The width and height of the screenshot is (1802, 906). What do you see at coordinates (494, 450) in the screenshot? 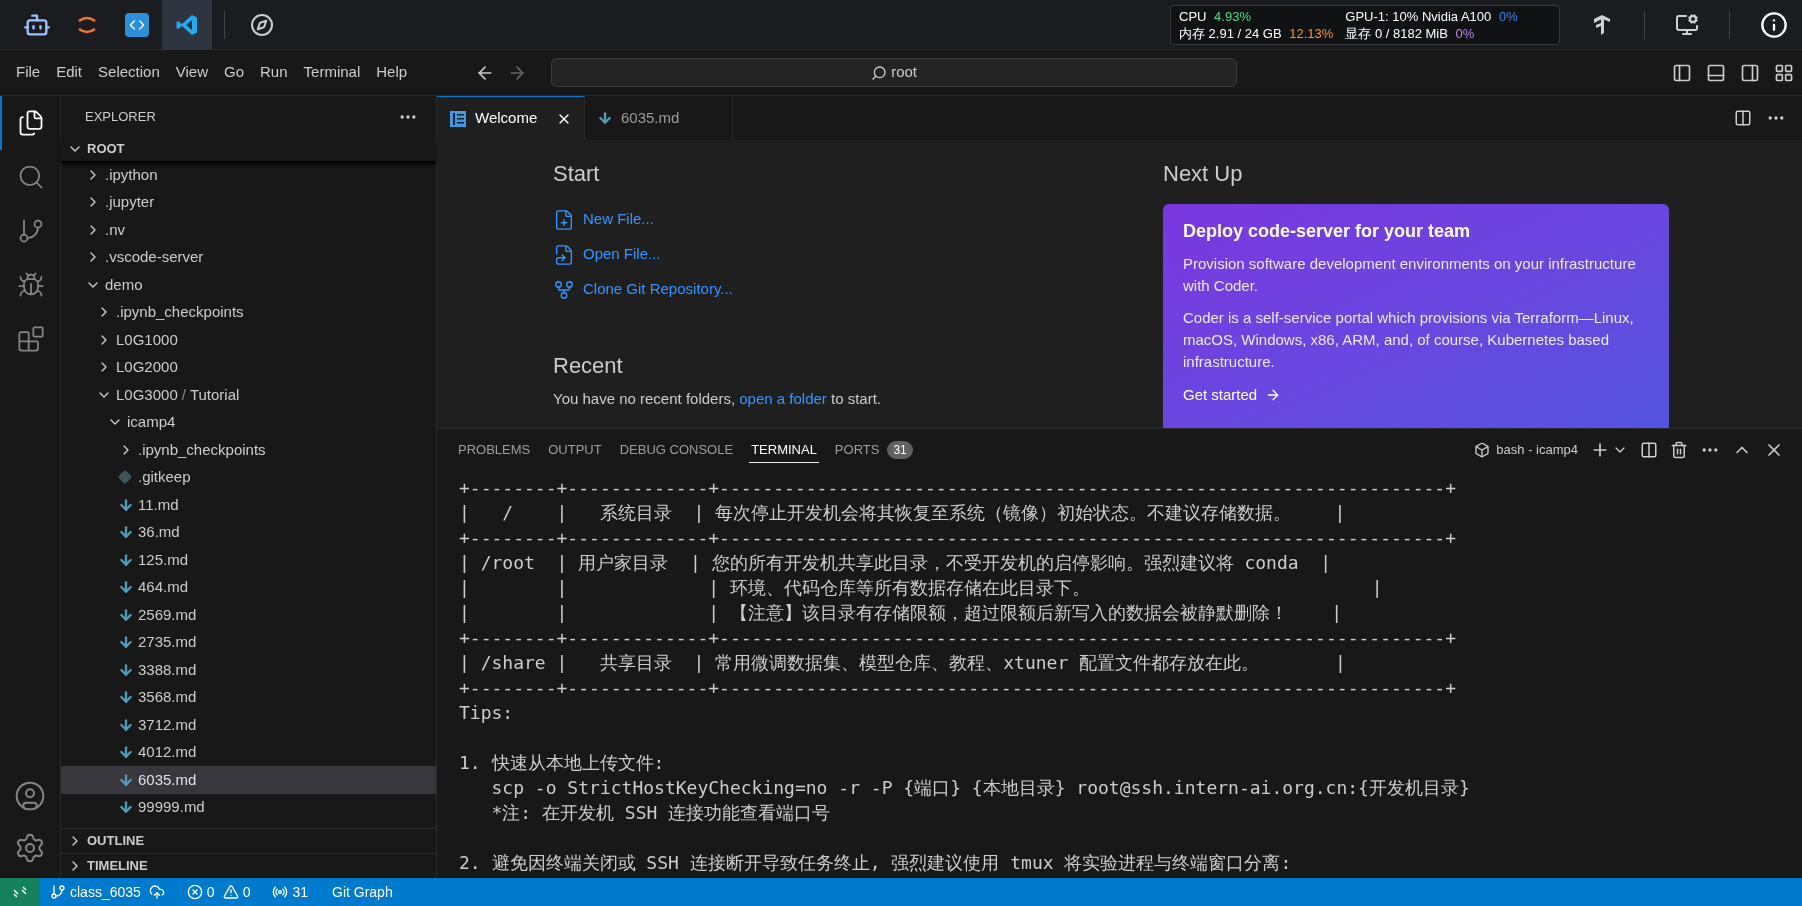
I see `panel-tab: PROBLEMS` at bounding box center [494, 450].